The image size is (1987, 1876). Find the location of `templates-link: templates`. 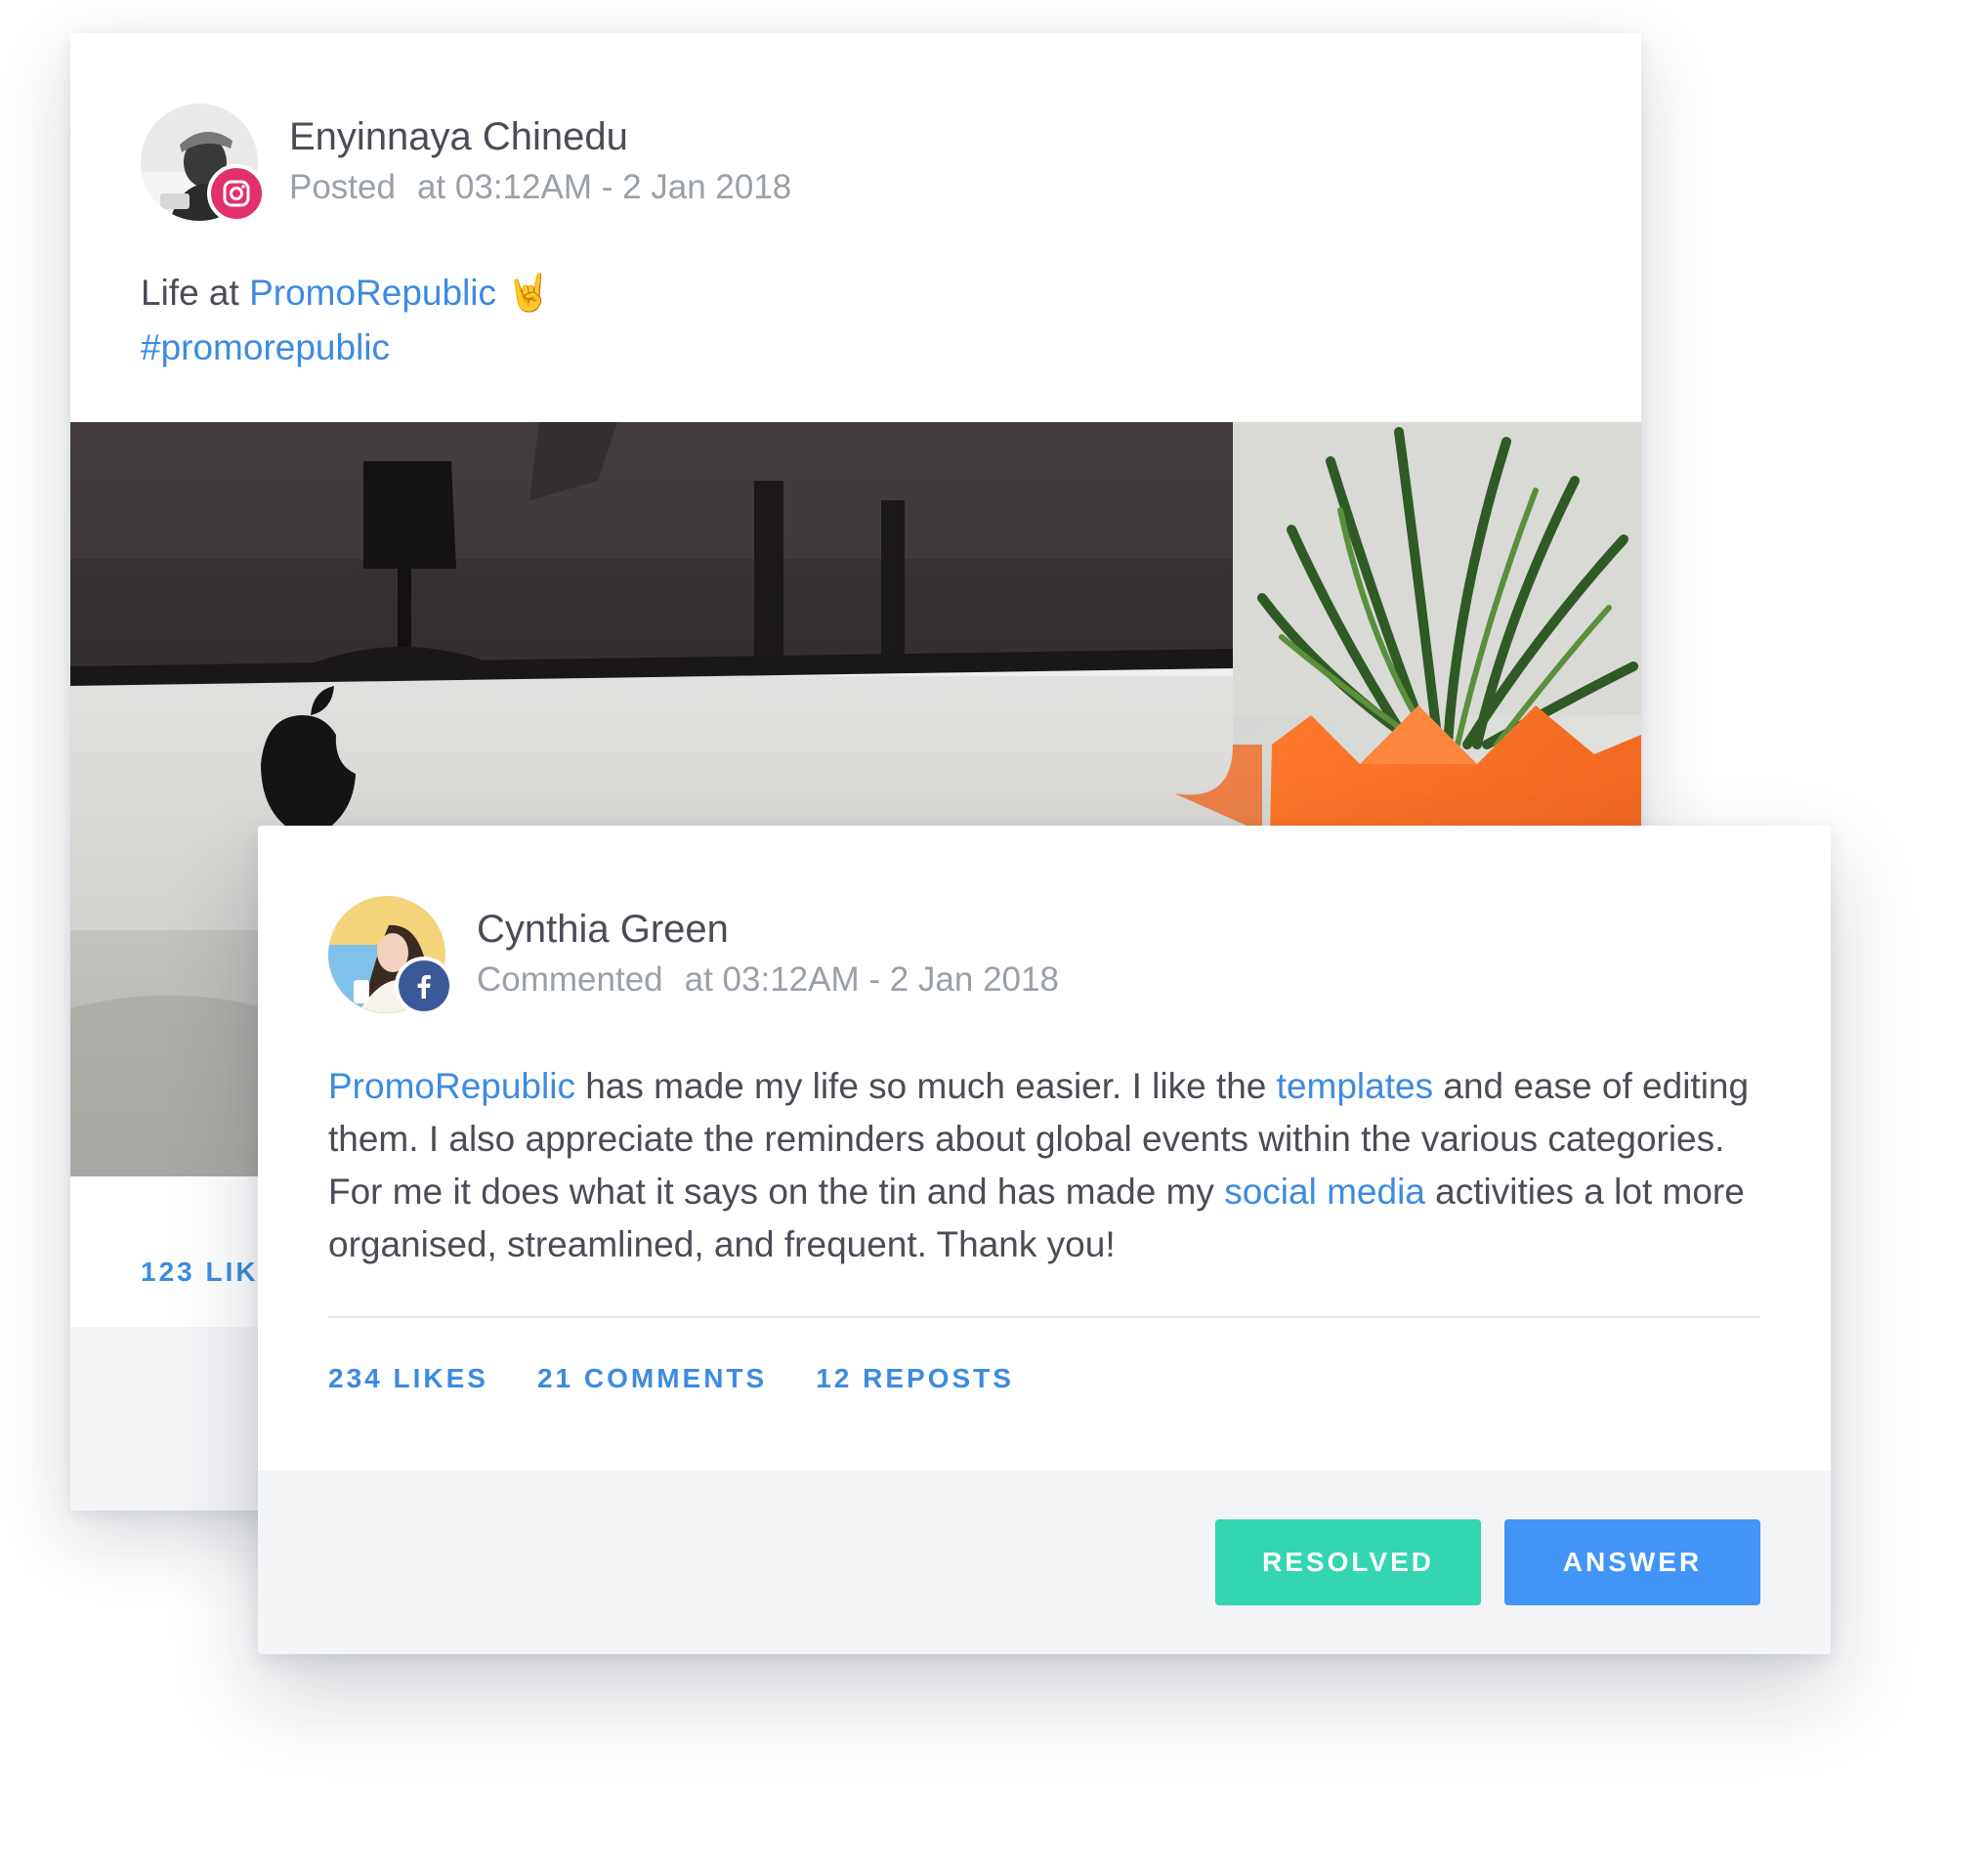

templates-link: templates is located at coordinates (1355, 1086).